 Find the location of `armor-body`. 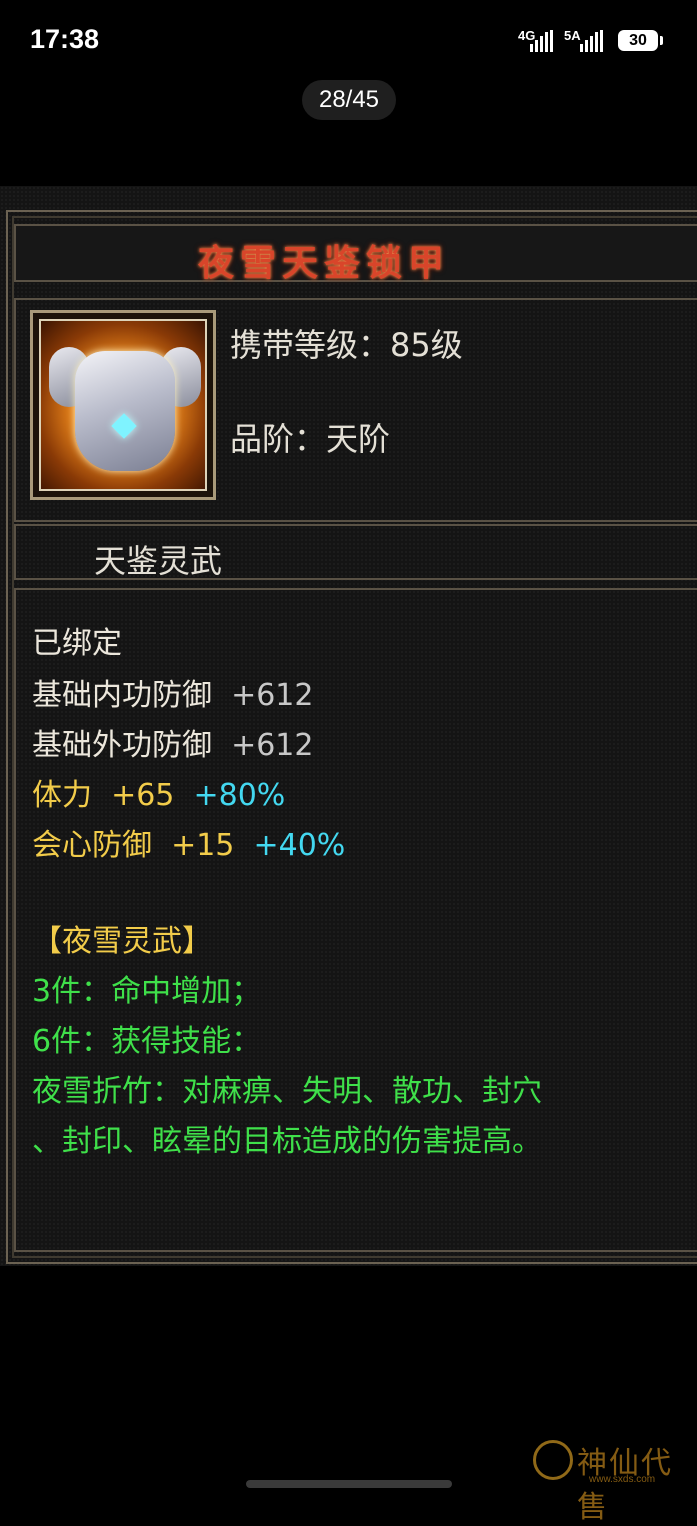

armor-body is located at coordinates (125, 411).